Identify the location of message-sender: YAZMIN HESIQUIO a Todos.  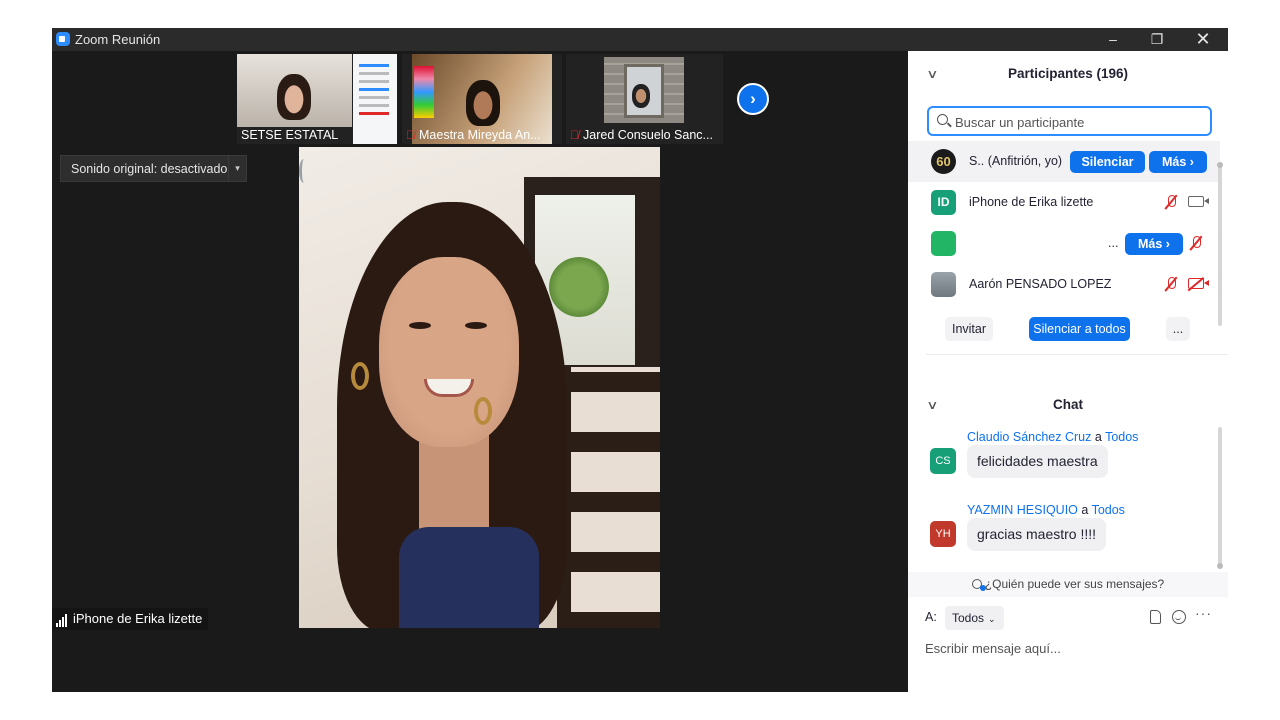
(1046, 510).